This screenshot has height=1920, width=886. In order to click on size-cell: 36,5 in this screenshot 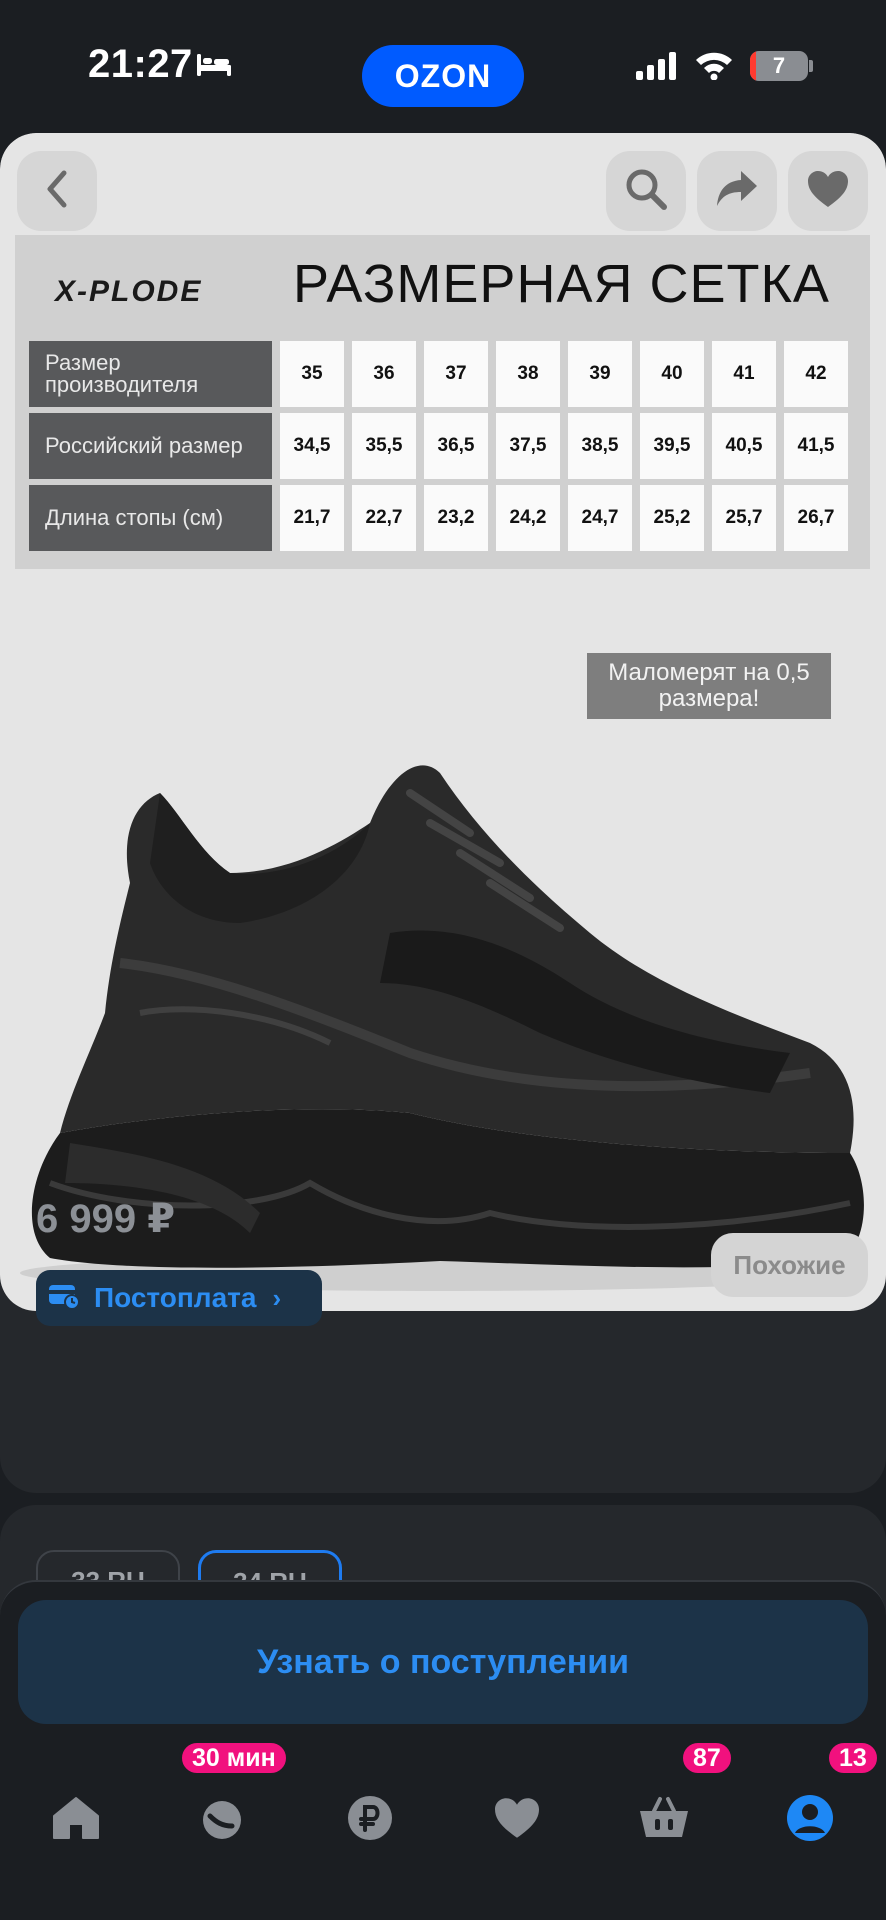, I will do `click(456, 446)`.